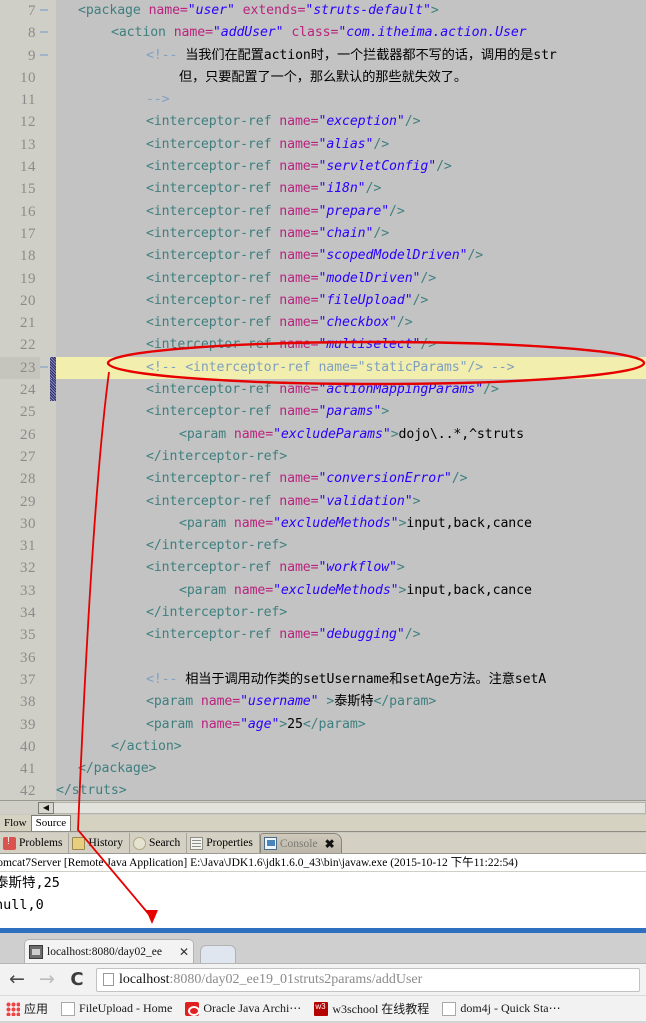  I want to click on close-icon: ✖, so click(330, 844).